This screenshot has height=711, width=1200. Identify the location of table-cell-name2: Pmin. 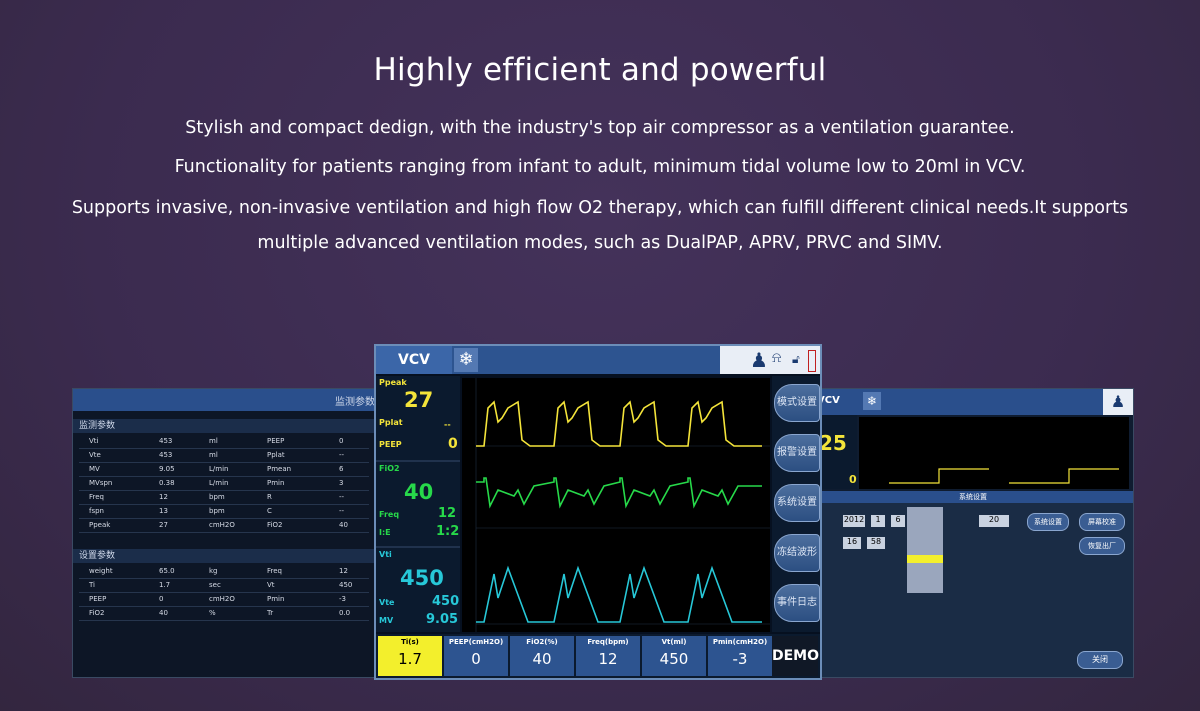
(276, 599).